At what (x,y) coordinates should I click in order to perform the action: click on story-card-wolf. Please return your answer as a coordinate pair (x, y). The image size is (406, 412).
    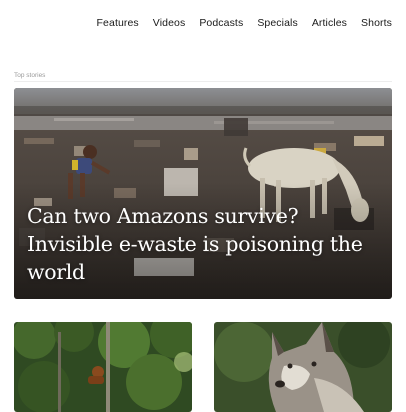
    Looking at the image, I should click on (303, 367).